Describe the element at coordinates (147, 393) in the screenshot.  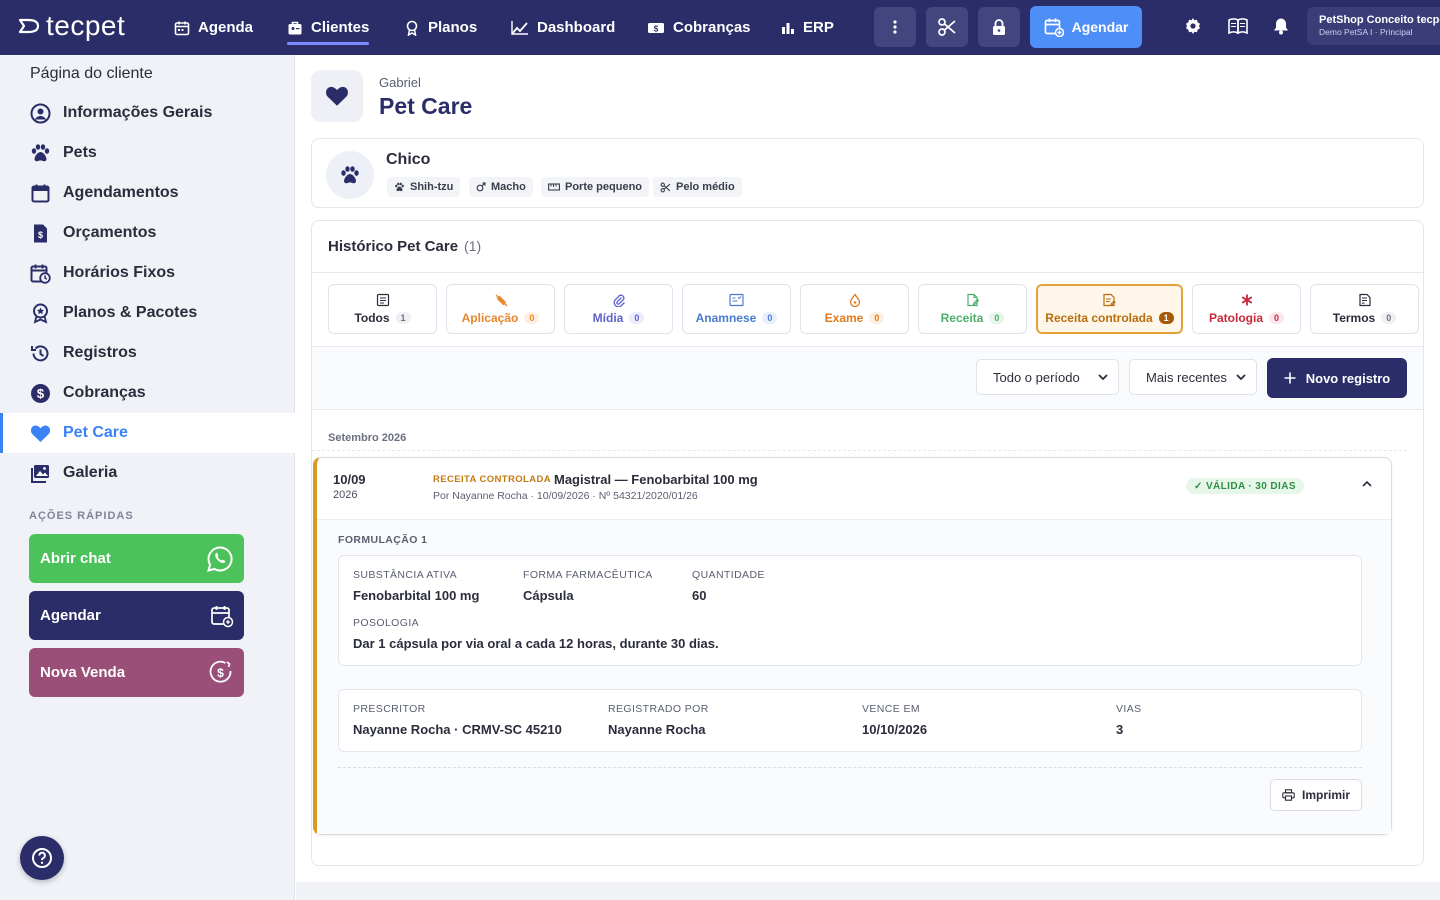
I see `sidebar-item-cobrancas: $ Cobranças` at that location.